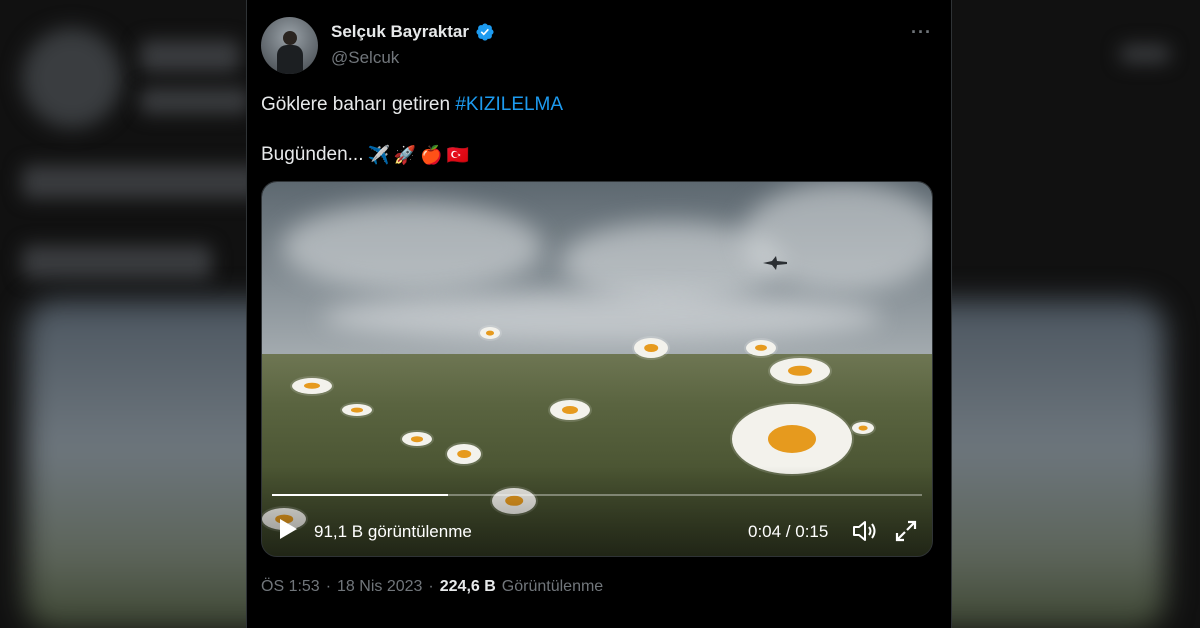  What do you see at coordinates (290, 587) in the screenshot?
I see `tweet-time: ÖS 1:53` at bounding box center [290, 587].